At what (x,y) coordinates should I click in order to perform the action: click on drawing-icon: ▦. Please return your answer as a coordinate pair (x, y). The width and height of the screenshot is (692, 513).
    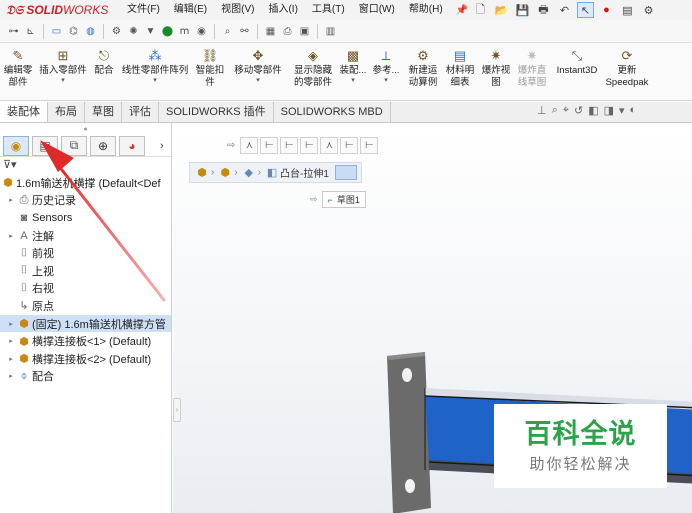
    Looking at the image, I should click on (270, 31).